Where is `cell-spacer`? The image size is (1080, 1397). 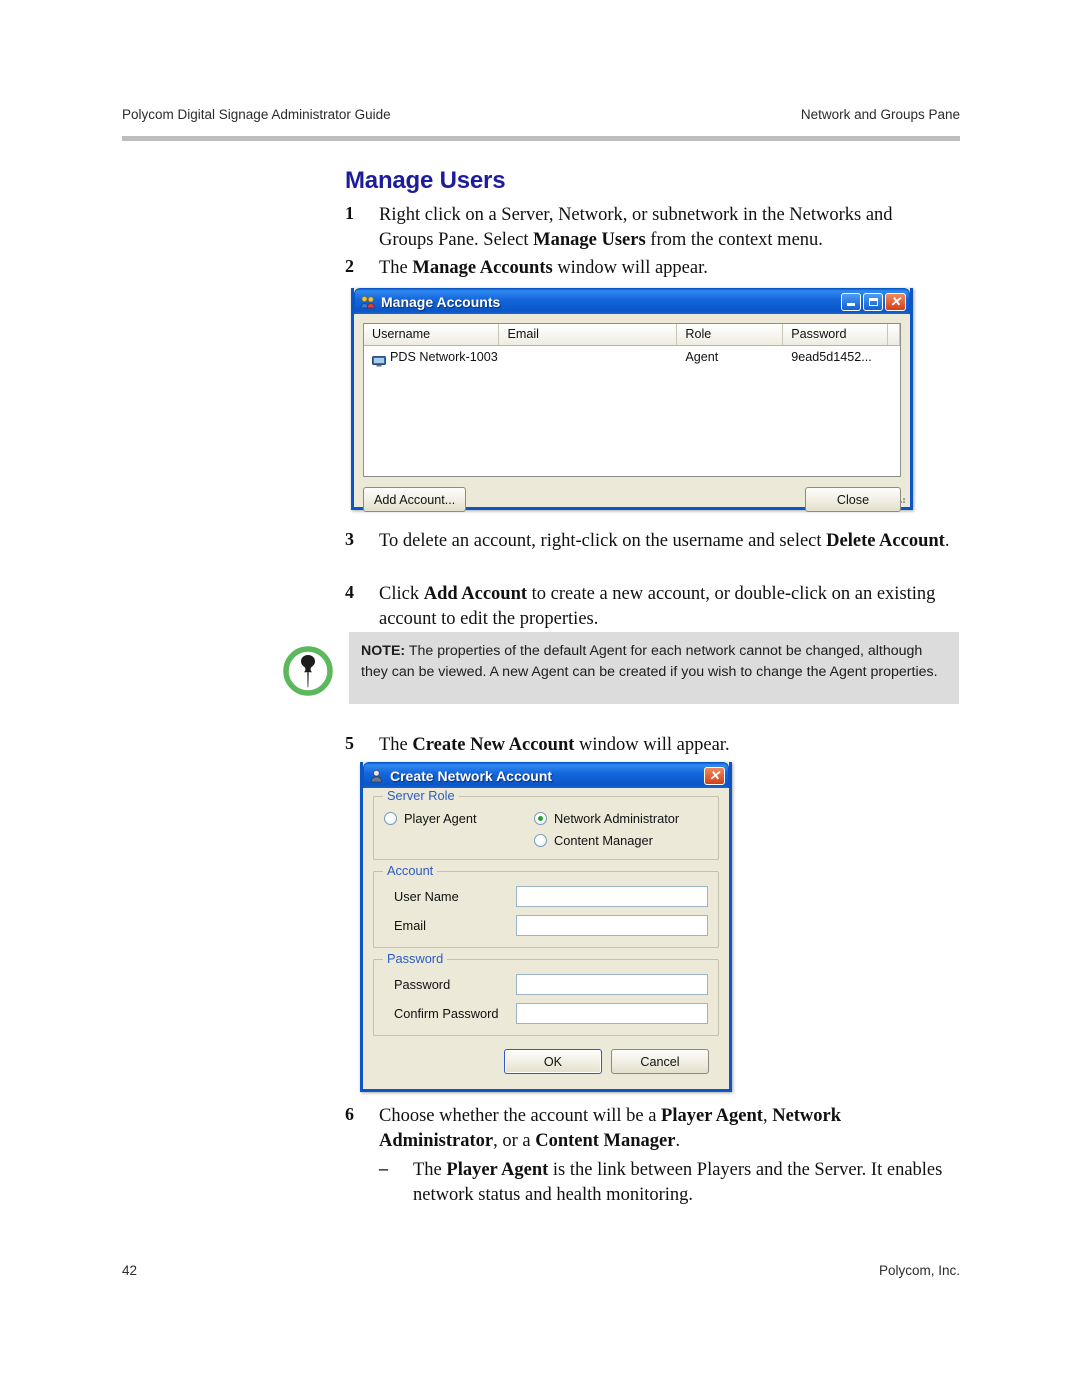
cell-spacer is located at coordinates (894, 357).